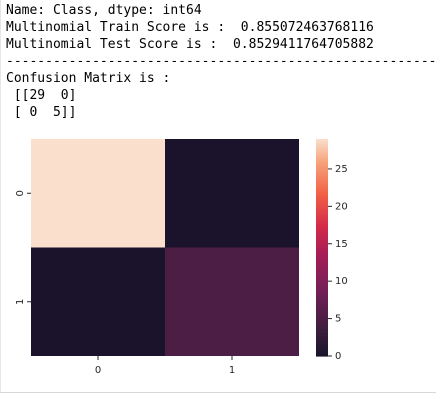 This screenshot has height=400, width=436. What do you see at coordinates (341, 281) in the screenshot?
I see `colorbar-tick-label: 10` at bounding box center [341, 281].